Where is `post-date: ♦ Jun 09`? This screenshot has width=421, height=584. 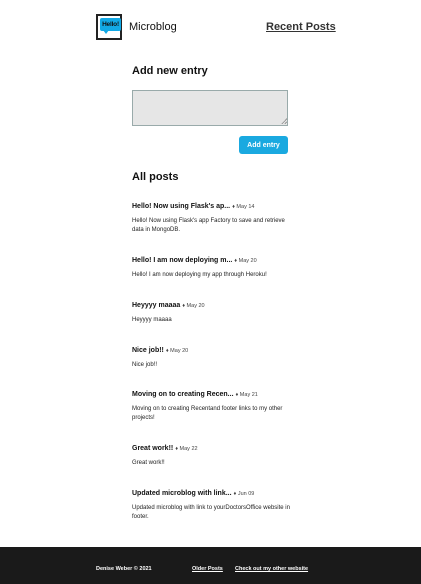
post-date: ♦ Jun 09 is located at coordinates (244, 494).